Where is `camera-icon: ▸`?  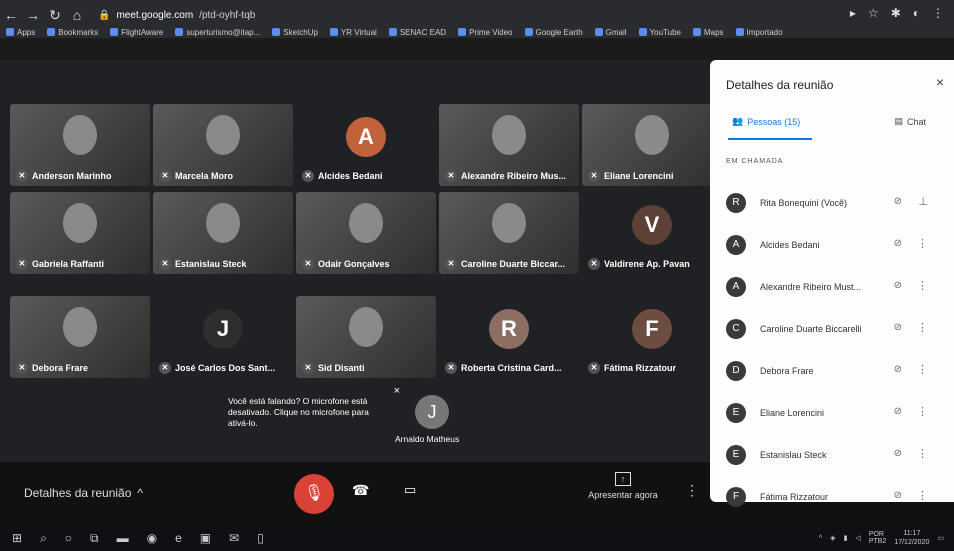 camera-icon: ▸ is located at coordinates (853, 13).